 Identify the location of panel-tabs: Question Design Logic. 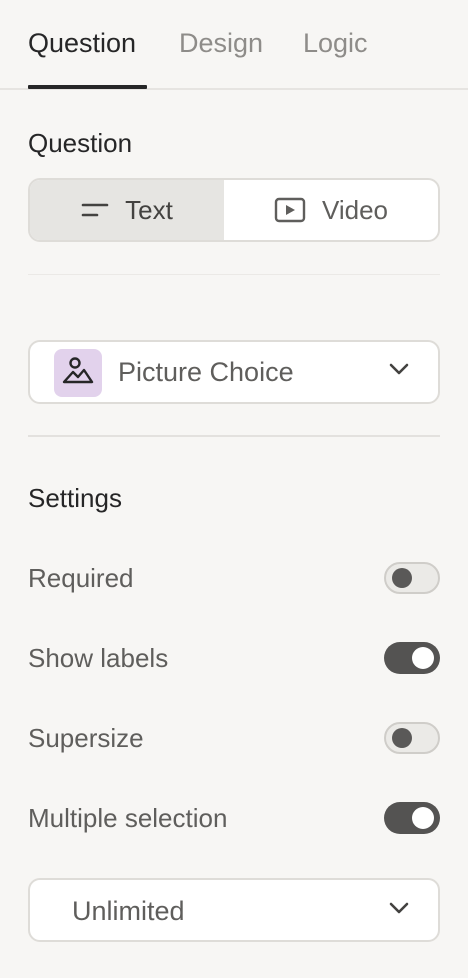
(234, 45).